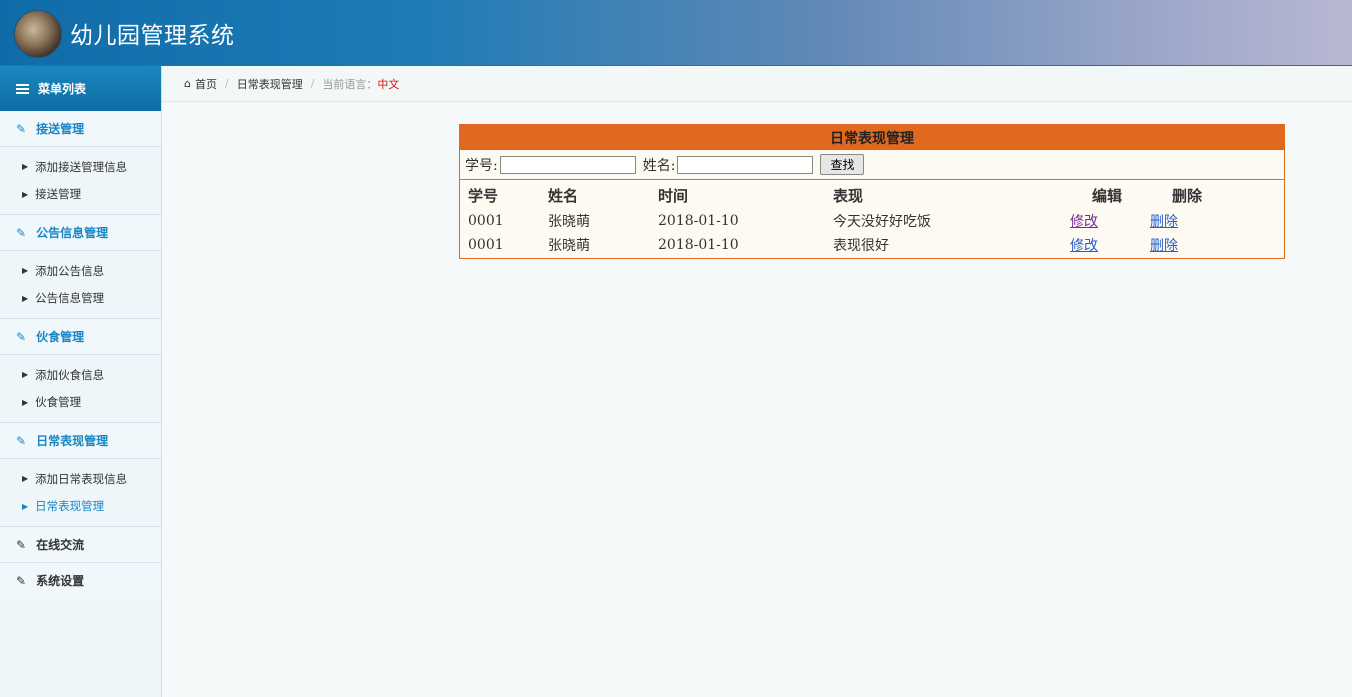 Image resolution: width=1352 pixels, height=697 pixels. I want to click on menu-list-header: 菜单列表, so click(80, 88).